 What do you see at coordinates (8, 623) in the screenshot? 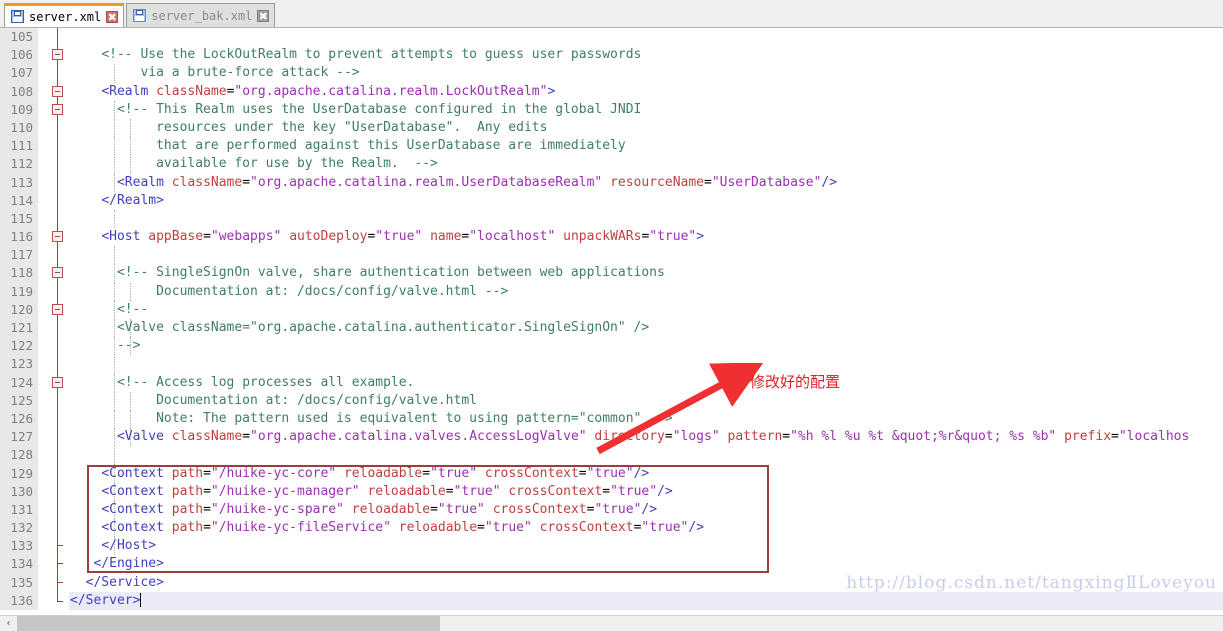
I see `scroll-left-arrow-icon: ‹` at bounding box center [8, 623].